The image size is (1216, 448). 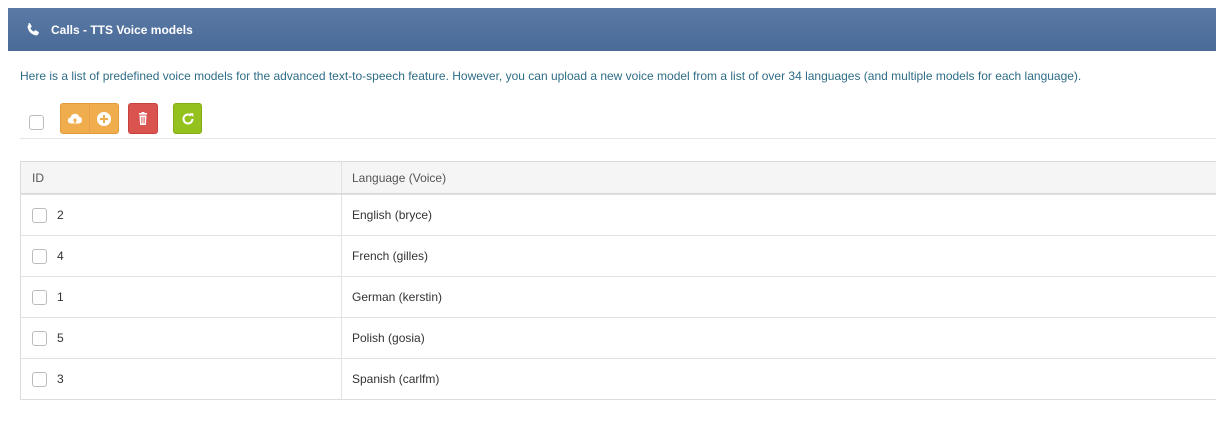 I want to click on toolbar, so click(x=618, y=121).